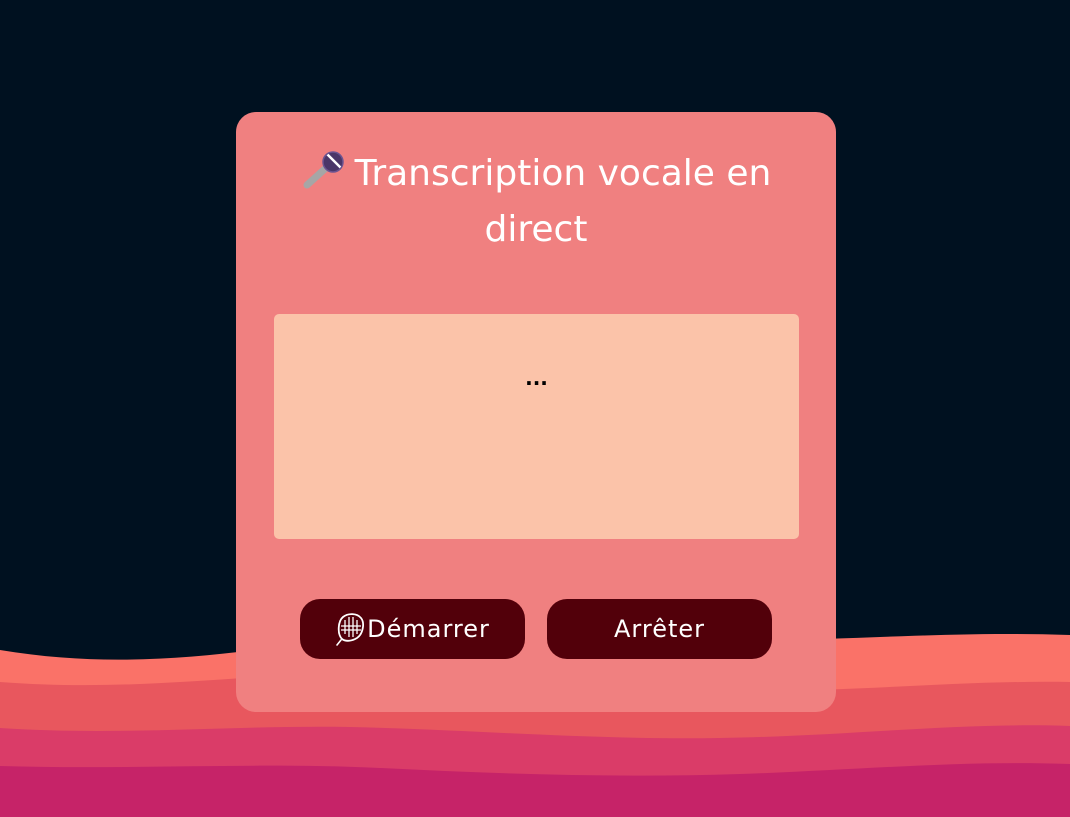 The image size is (1070, 817). What do you see at coordinates (350, 629) in the screenshot?
I see `microphone-outline-icon` at bounding box center [350, 629].